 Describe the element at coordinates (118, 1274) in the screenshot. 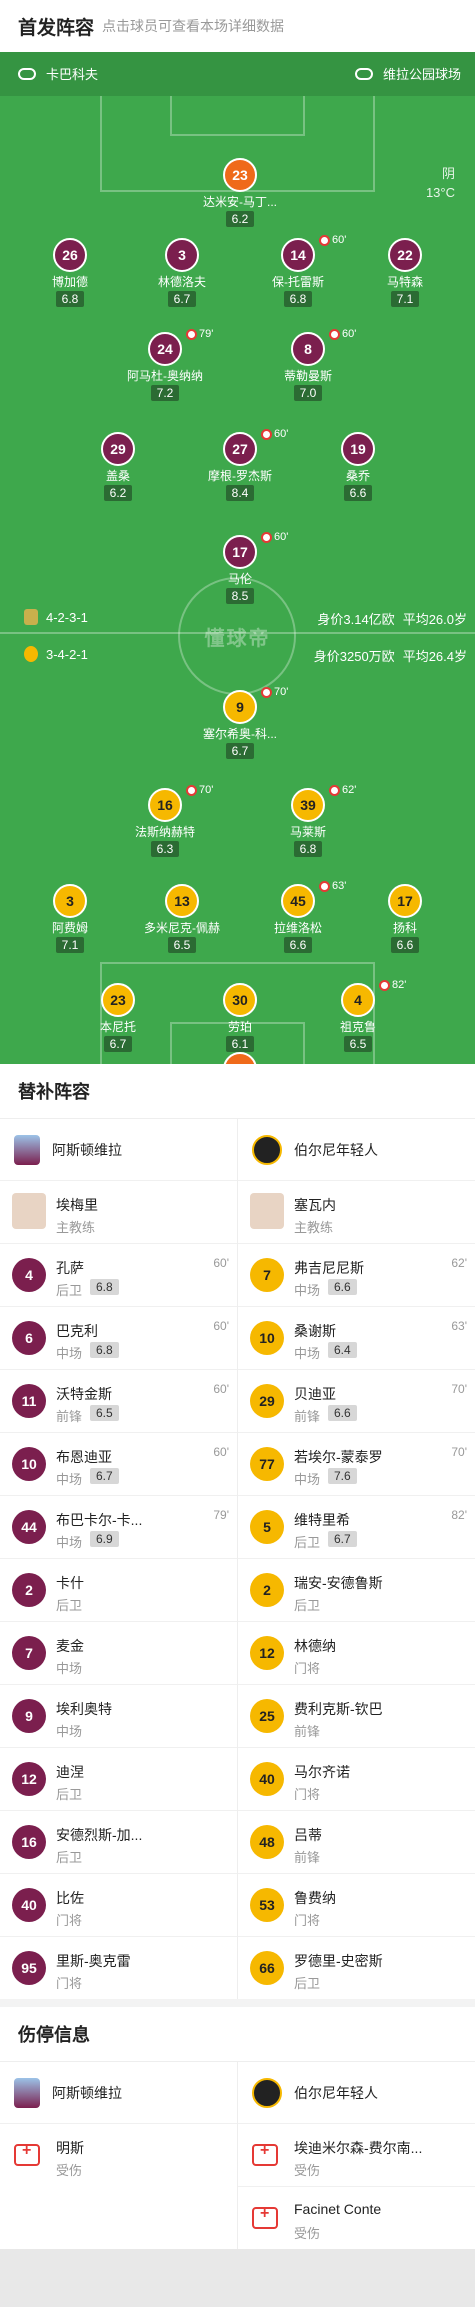

I see `substitute-row: 4 孔萨 后卫 6.8 60'` at that location.